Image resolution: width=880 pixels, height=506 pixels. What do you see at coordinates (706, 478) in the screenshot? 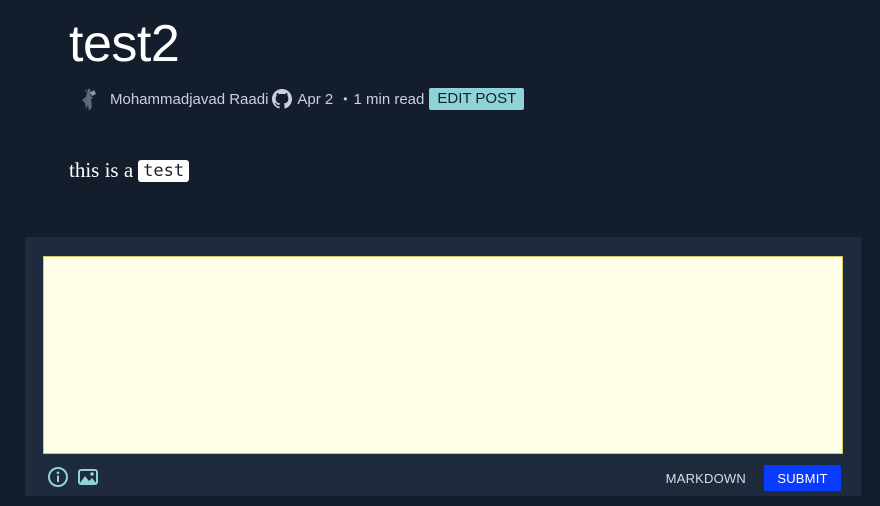
I see `markdown-button: MARKDOWN` at bounding box center [706, 478].